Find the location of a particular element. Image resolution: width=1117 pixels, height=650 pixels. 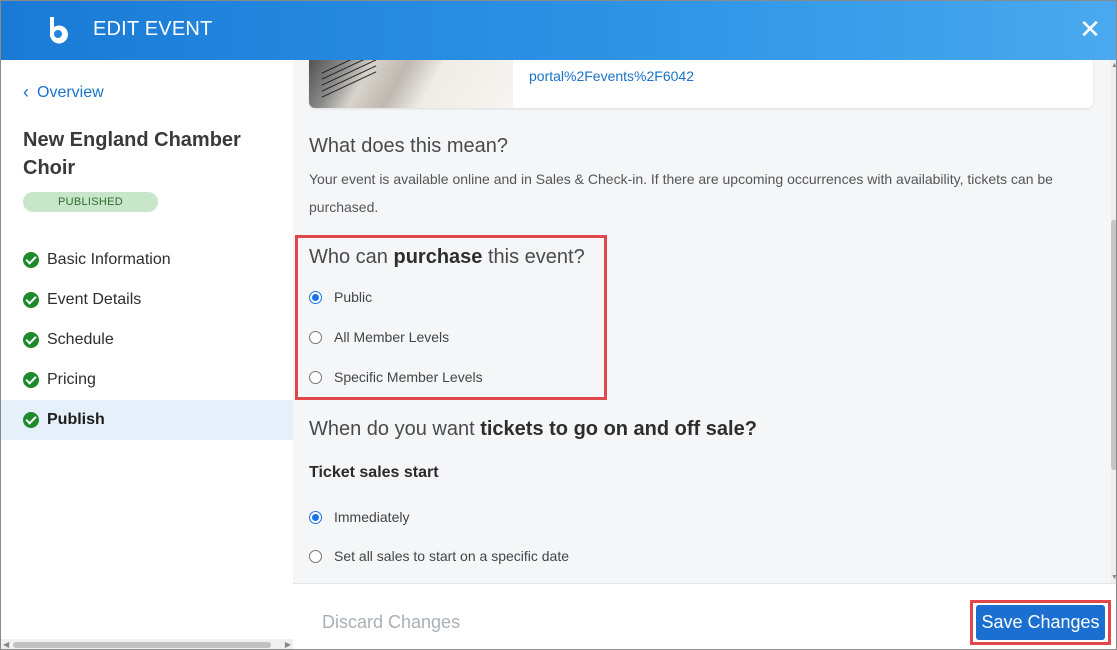

event-url-link: portal%2Fevents%2F6042 is located at coordinates (611, 76).